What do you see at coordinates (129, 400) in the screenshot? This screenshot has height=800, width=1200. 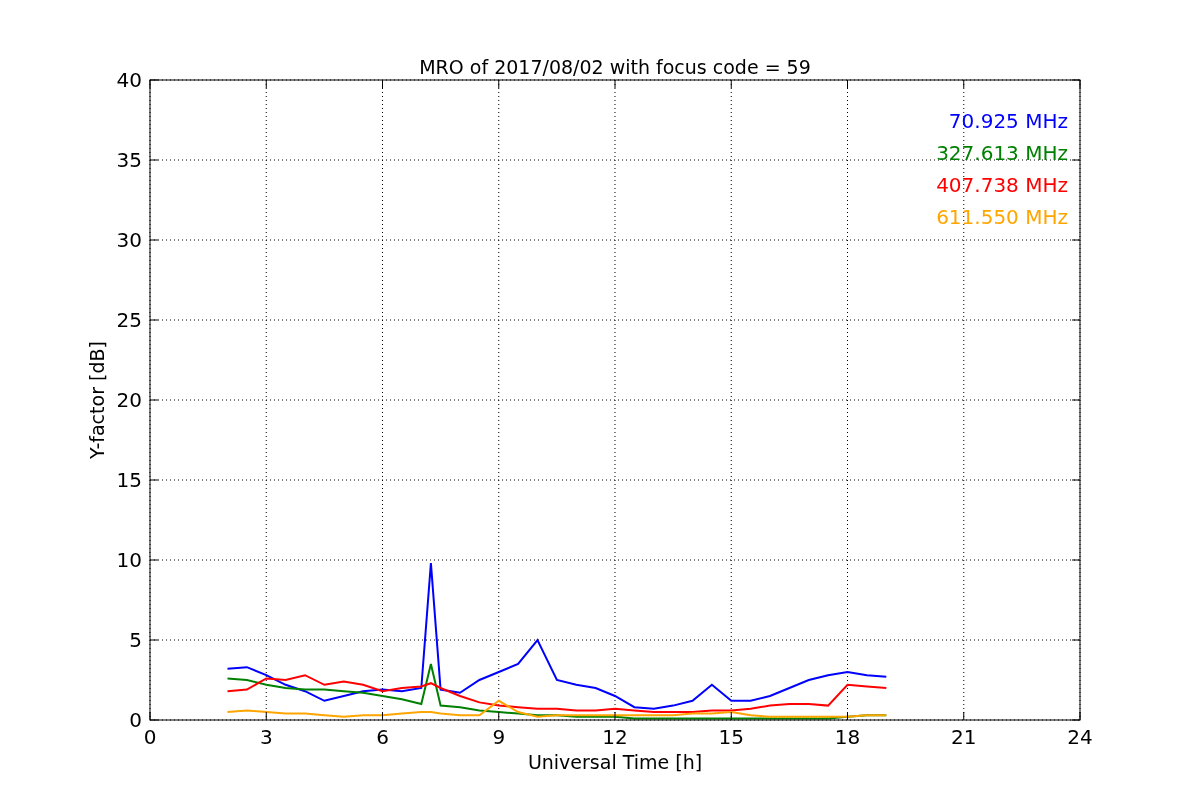 I see `y-tick-label: 20` at bounding box center [129, 400].